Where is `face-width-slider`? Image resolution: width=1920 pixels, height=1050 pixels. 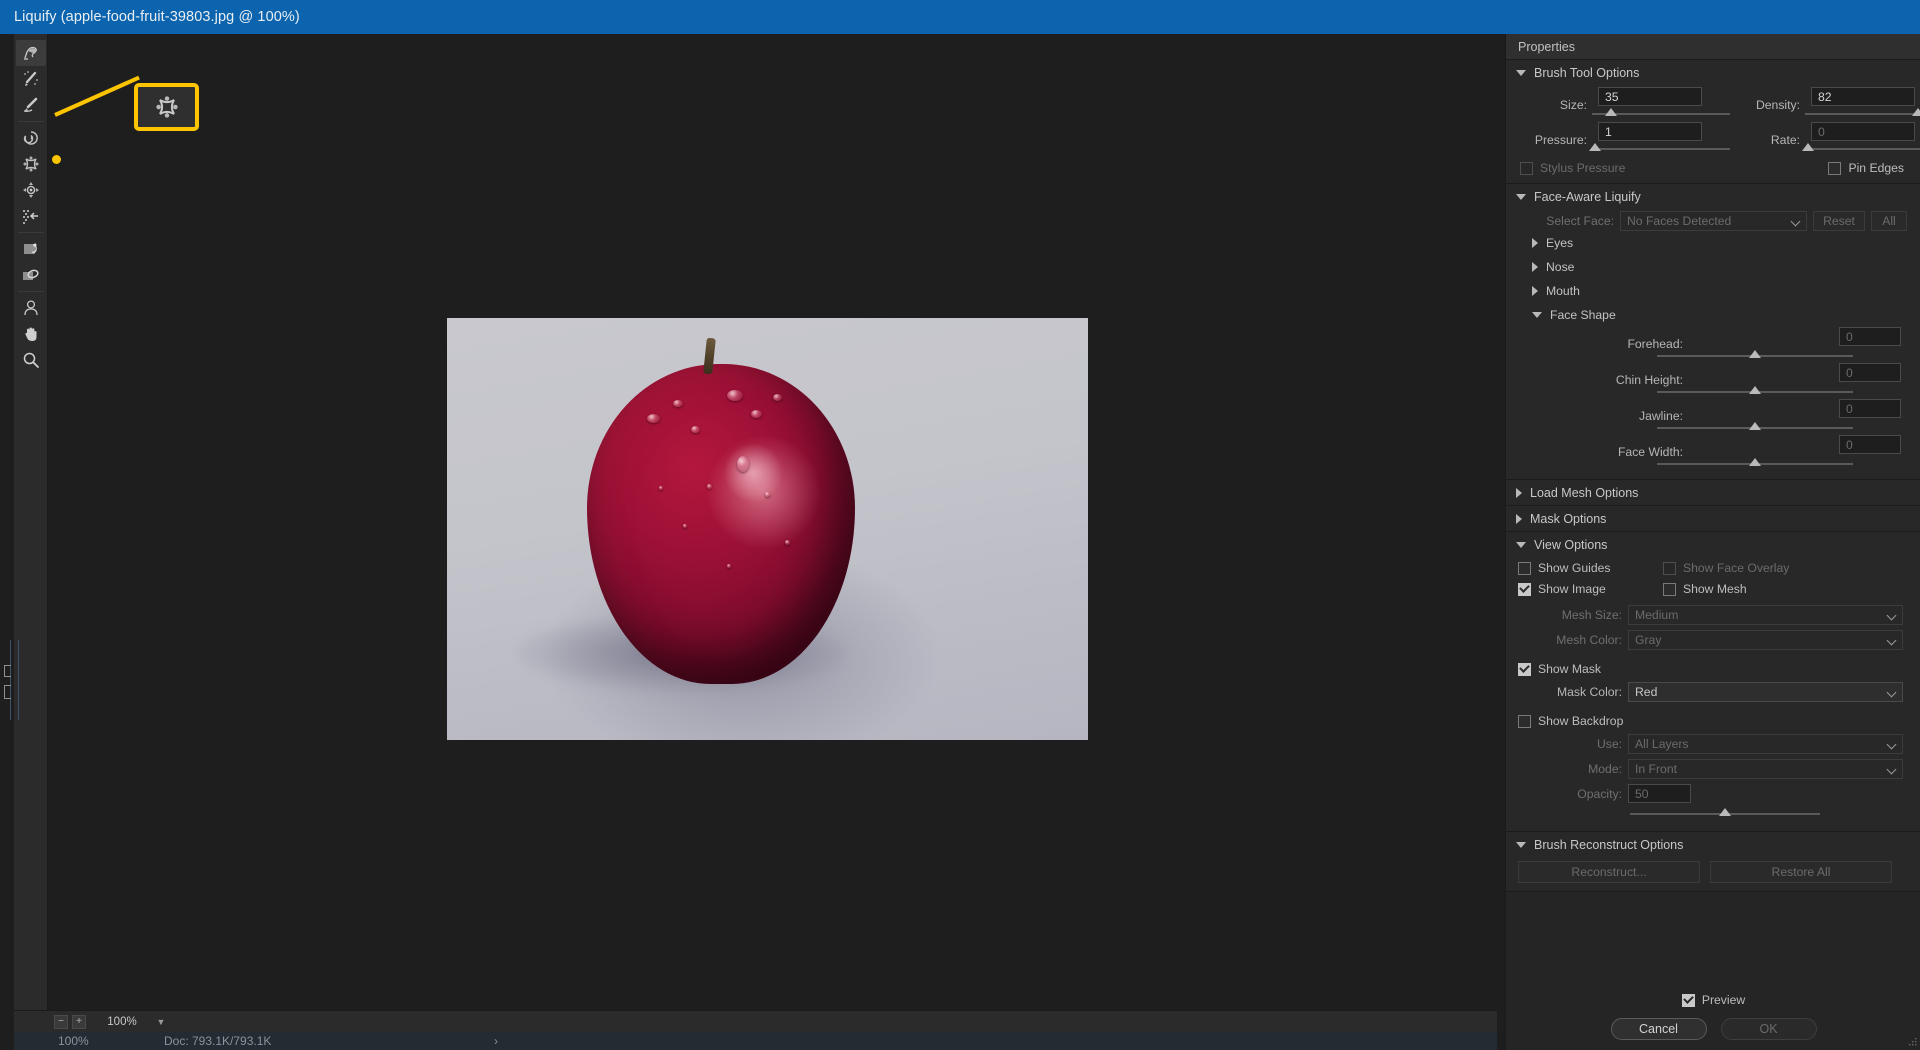
face-width-slider is located at coordinates (1755, 462).